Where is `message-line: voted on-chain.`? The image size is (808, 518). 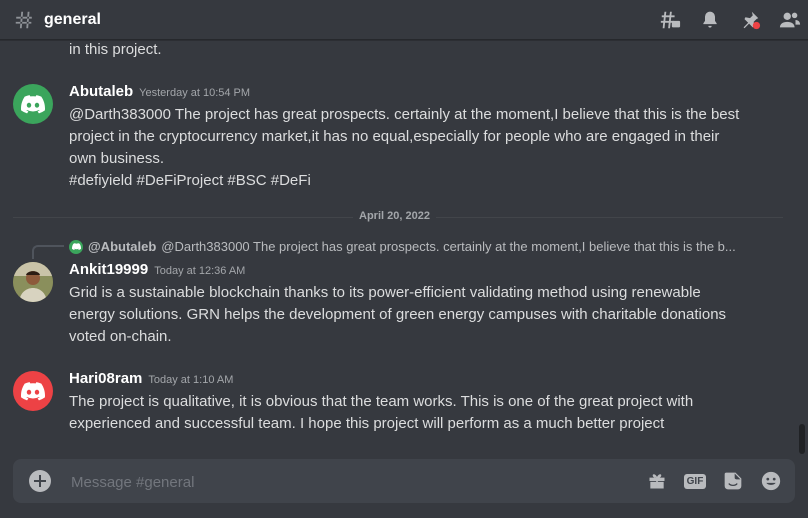
message-line: voted on-chain. is located at coordinates (120, 336).